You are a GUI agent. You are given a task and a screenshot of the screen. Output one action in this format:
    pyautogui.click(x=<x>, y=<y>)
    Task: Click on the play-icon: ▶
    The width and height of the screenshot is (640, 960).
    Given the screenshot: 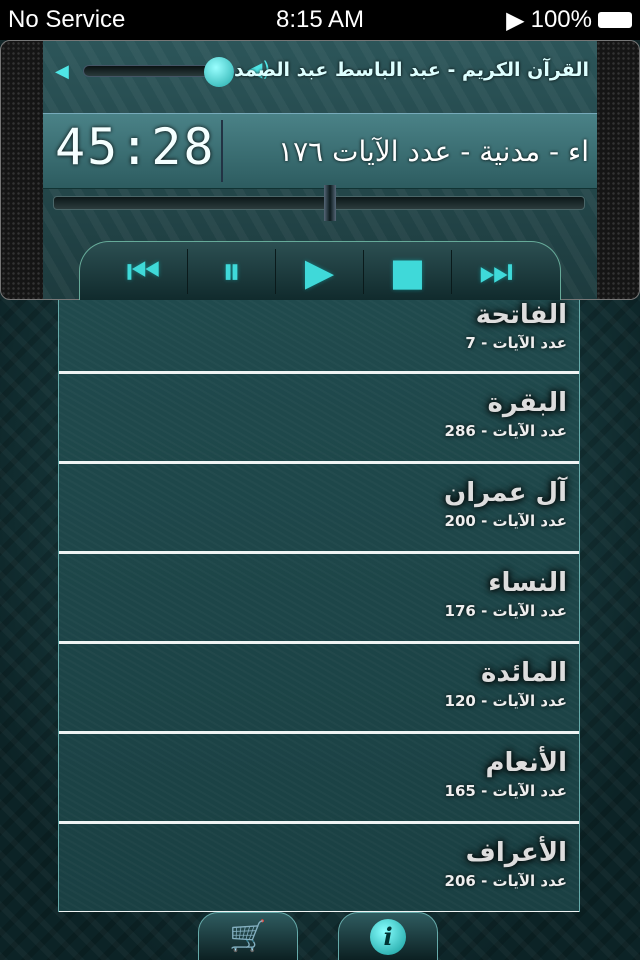 What is the action you would take?
    pyautogui.click(x=319, y=271)
    